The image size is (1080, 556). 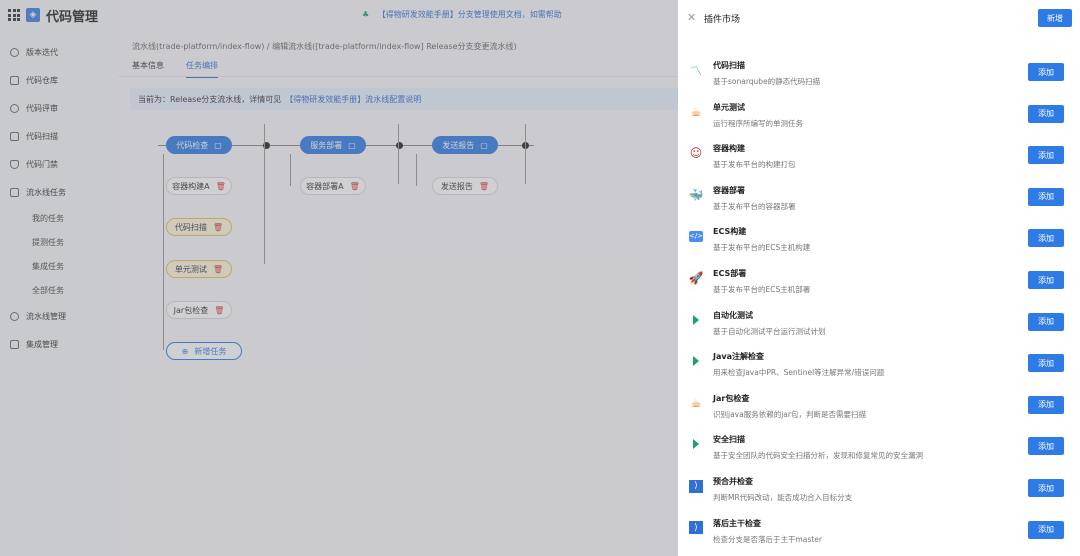 I want to click on plugin-item: 〽 代码扫描基于sonarqube的静态代码扫描 添加, so click(x=879, y=76).